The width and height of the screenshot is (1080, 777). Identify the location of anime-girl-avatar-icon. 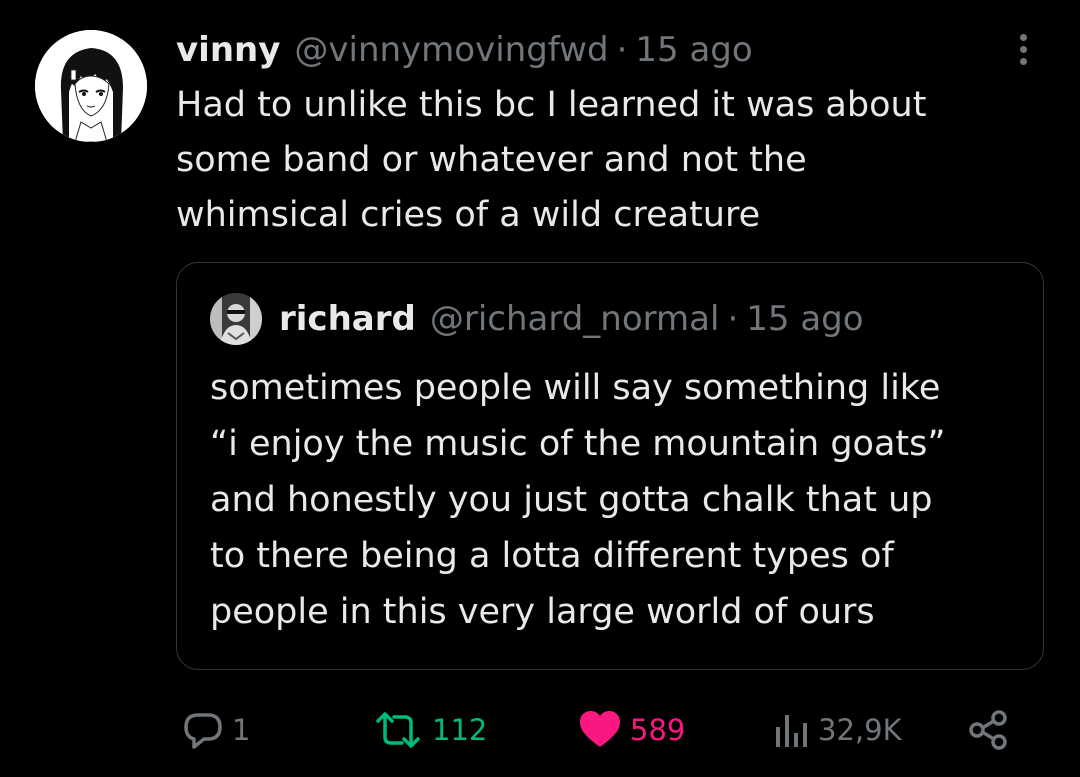
(91, 86).